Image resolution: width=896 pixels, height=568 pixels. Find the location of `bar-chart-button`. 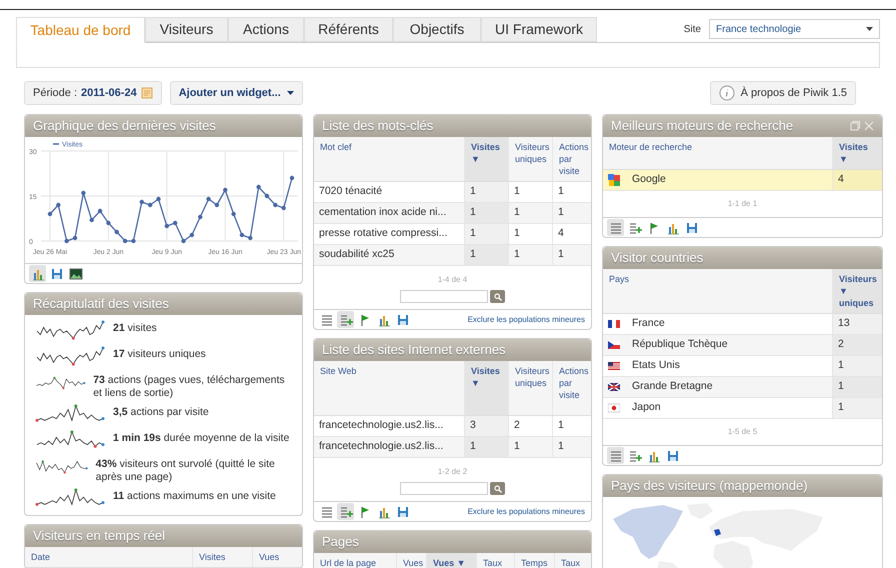

bar-chart-button is located at coordinates (37, 273).